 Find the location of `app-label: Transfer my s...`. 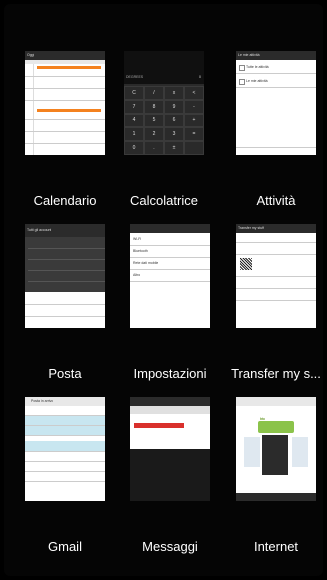

app-label: Transfer my s... is located at coordinates (276, 373).